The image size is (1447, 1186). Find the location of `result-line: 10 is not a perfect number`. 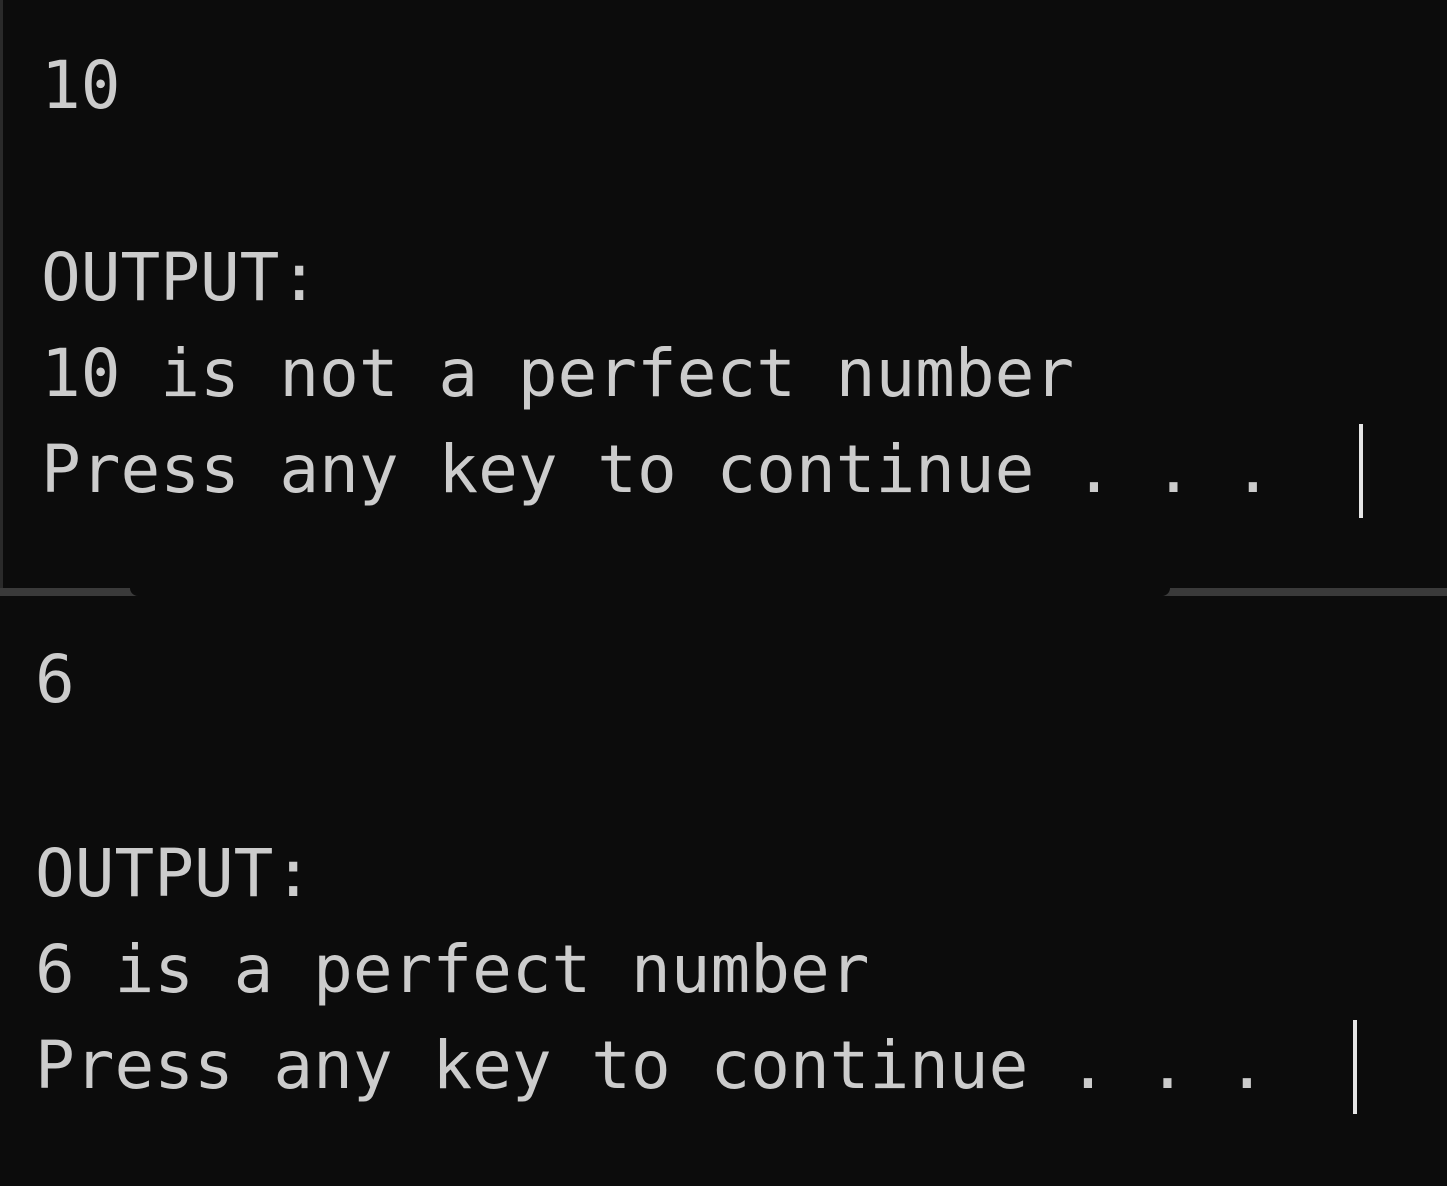

result-line: 10 is not a perfect number is located at coordinates (558, 373).